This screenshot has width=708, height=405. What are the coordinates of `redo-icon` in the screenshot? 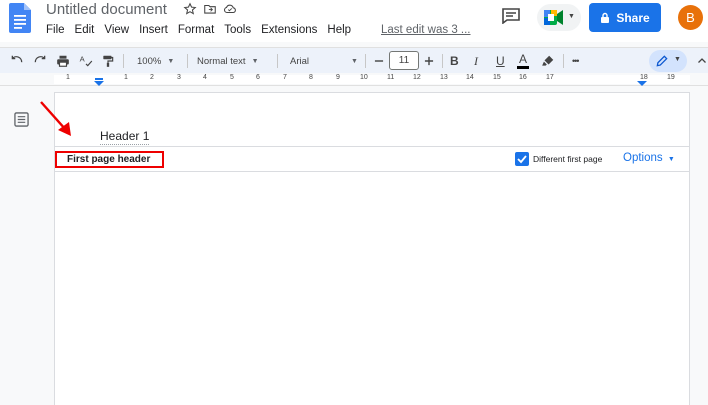 It's located at (40, 59).